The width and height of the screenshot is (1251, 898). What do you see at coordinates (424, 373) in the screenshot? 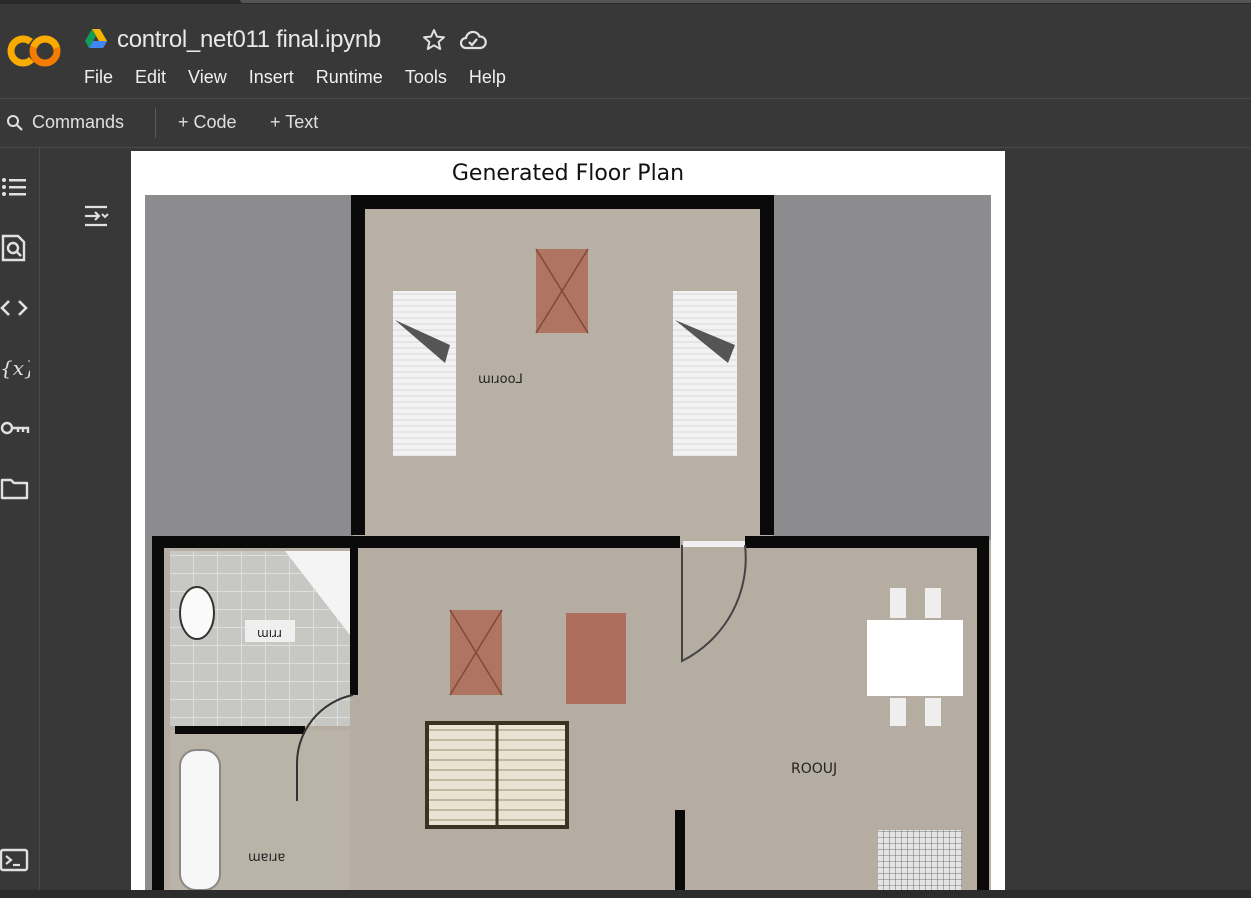
I see `bed-left` at bounding box center [424, 373].